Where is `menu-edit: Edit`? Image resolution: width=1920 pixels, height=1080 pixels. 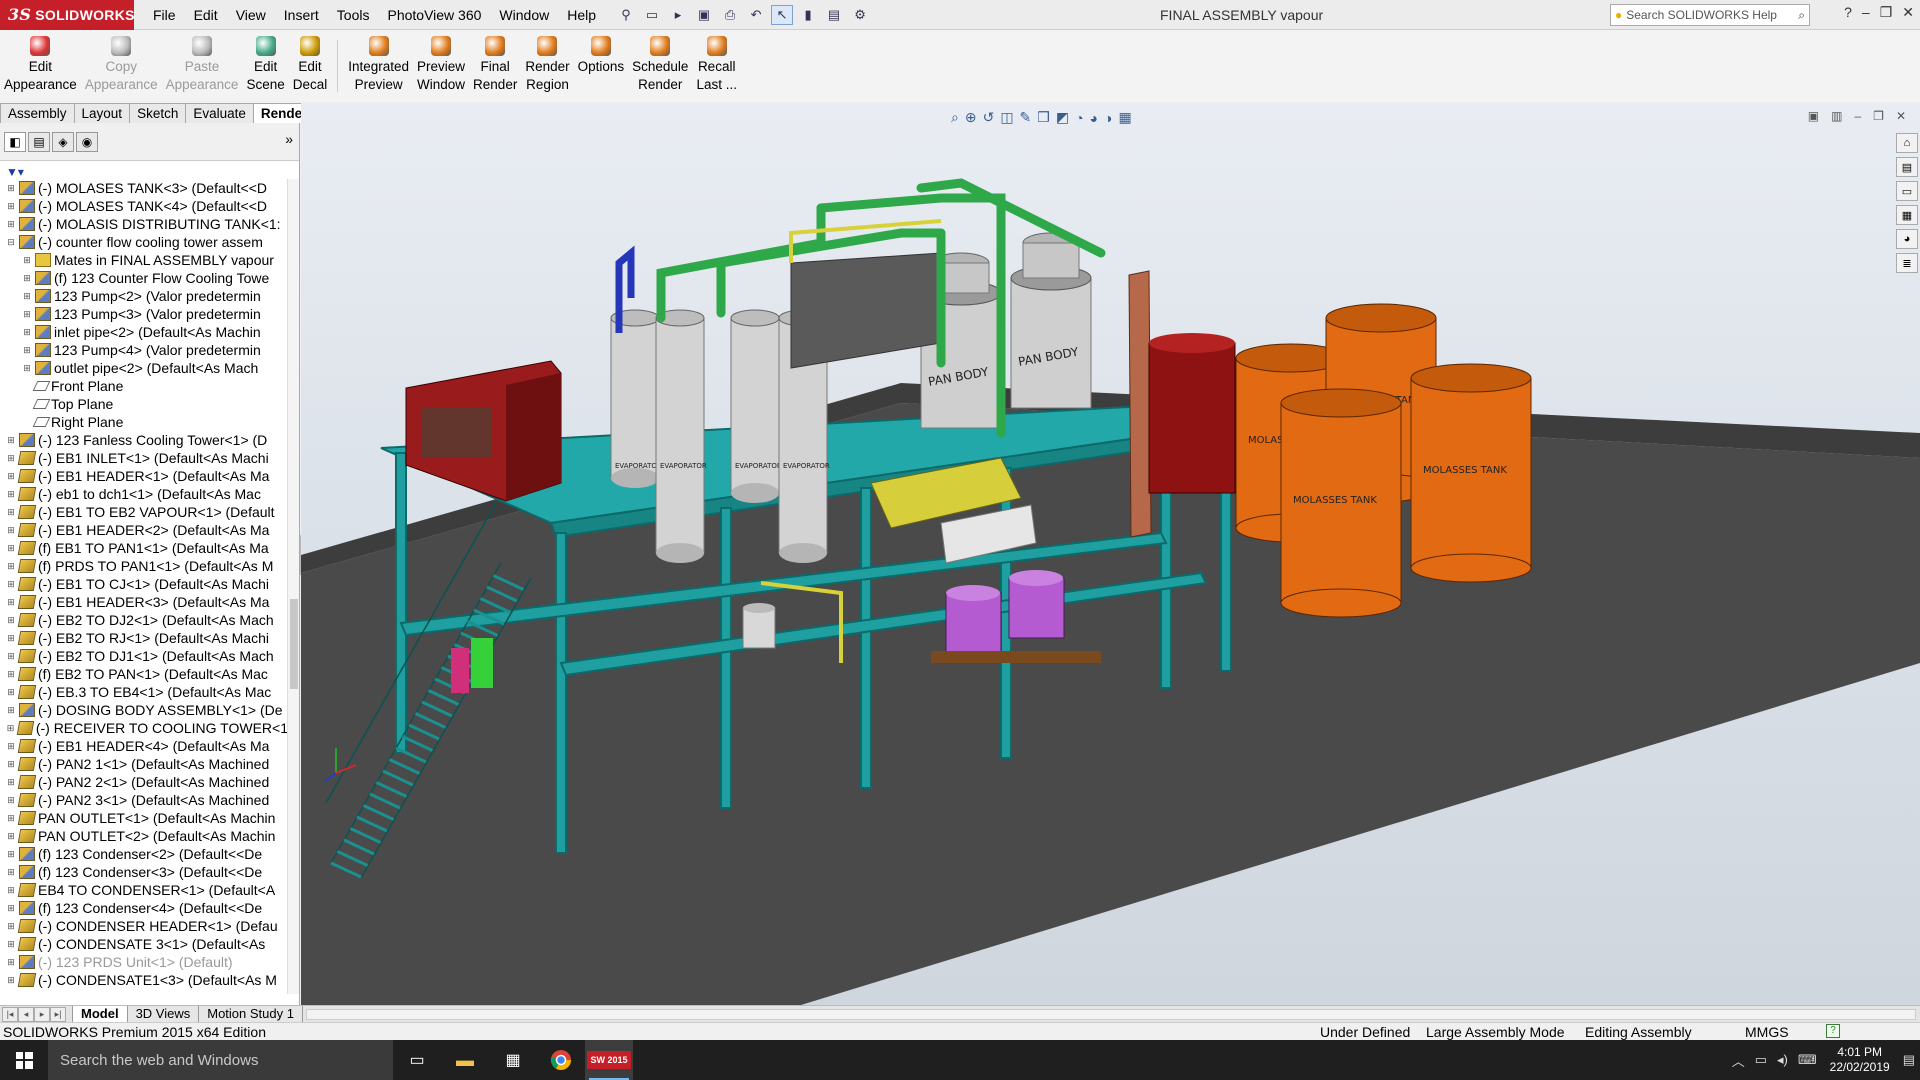 menu-edit: Edit is located at coordinates (206, 15).